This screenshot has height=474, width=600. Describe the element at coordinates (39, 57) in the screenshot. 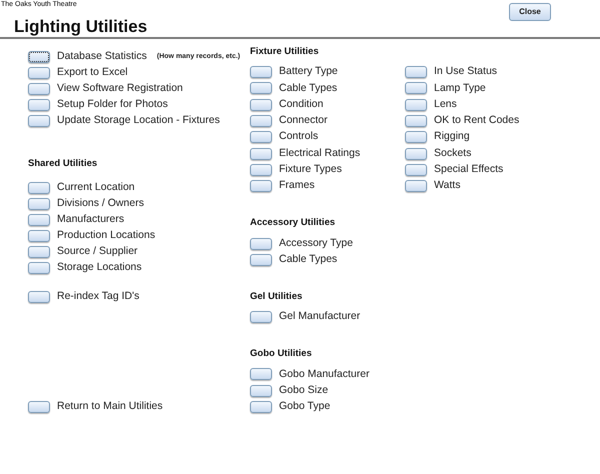

I see `utility-button` at that location.